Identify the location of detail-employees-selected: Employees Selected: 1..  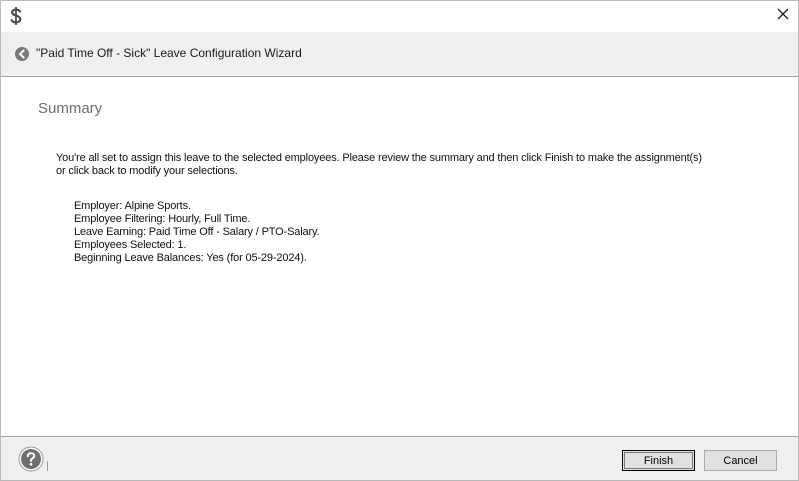
(130, 245).